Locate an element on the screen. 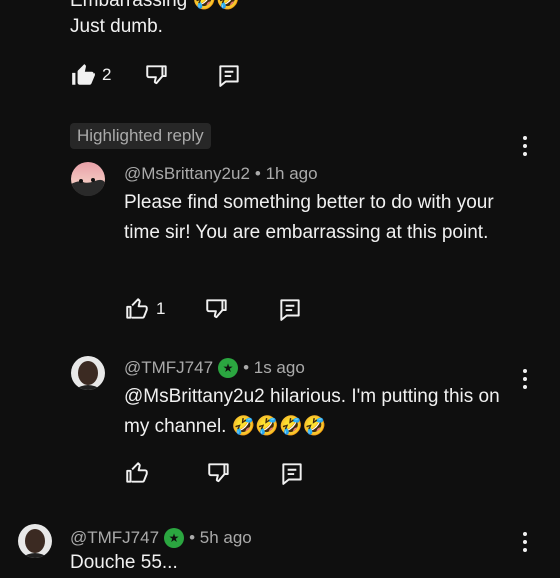 This screenshot has height=578, width=560. reply-meta: @MsBrittany2u2 • 1h ago is located at coordinates (221, 174).